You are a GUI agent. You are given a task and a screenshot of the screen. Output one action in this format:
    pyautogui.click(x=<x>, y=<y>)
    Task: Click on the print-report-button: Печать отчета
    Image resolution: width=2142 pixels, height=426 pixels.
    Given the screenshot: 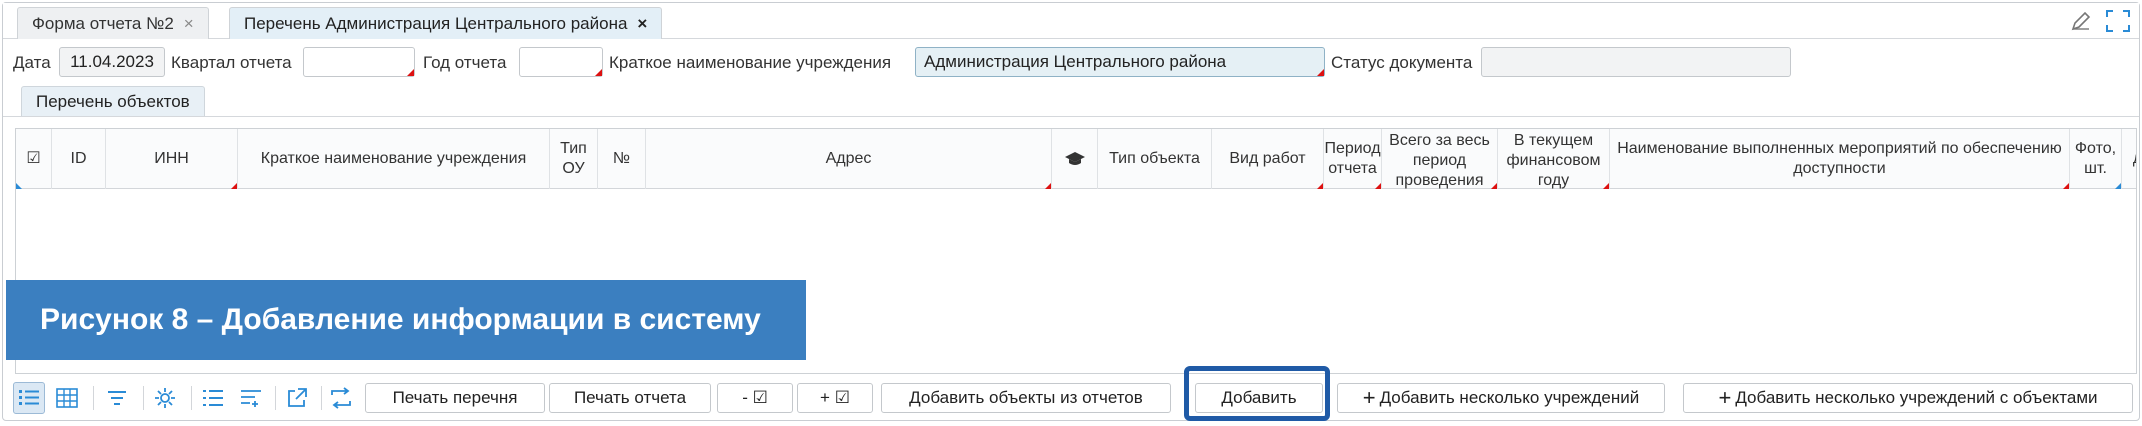 What is the action you would take?
    pyautogui.click(x=630, y=398)
    